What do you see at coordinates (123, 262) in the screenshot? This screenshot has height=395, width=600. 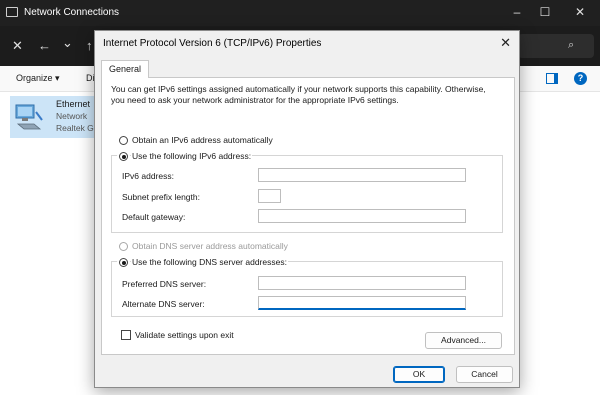 I see `use-following-dns-radio` at bounding box center [123, 262].